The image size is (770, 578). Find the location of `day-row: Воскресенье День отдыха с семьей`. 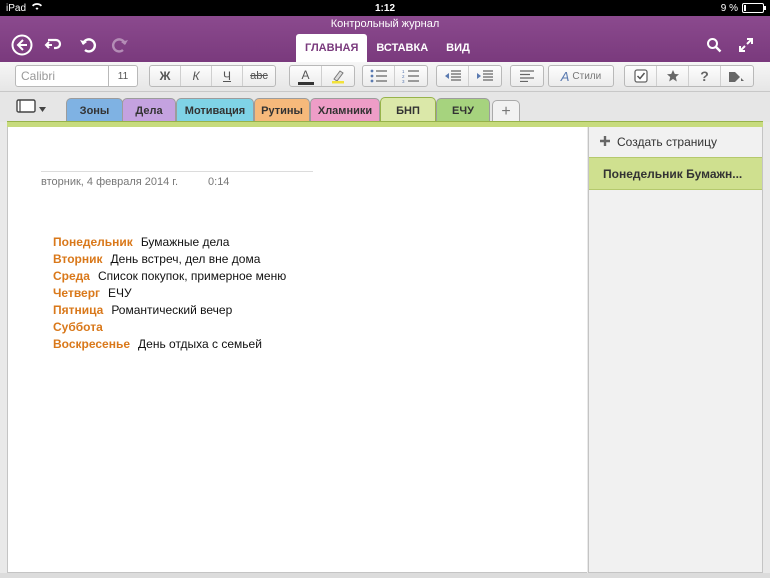

day-row: Воскресенье День отдыха с семьей is located at coordinates (169, 344).